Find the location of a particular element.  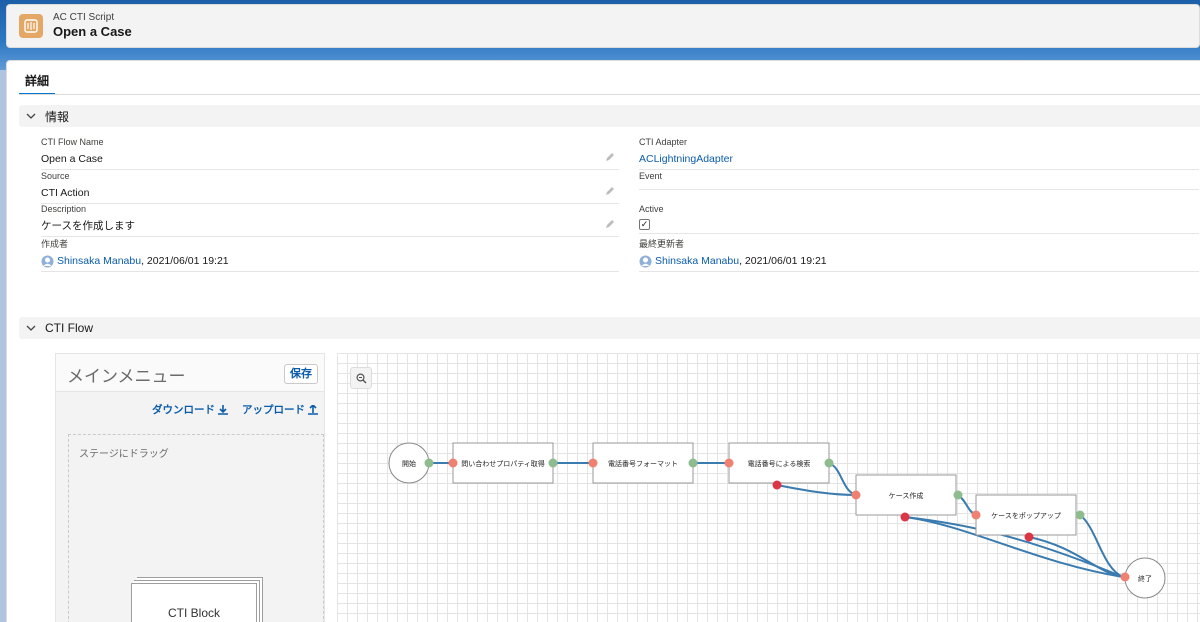

node-label: ケース作成 is located at coordinates (906, 495).